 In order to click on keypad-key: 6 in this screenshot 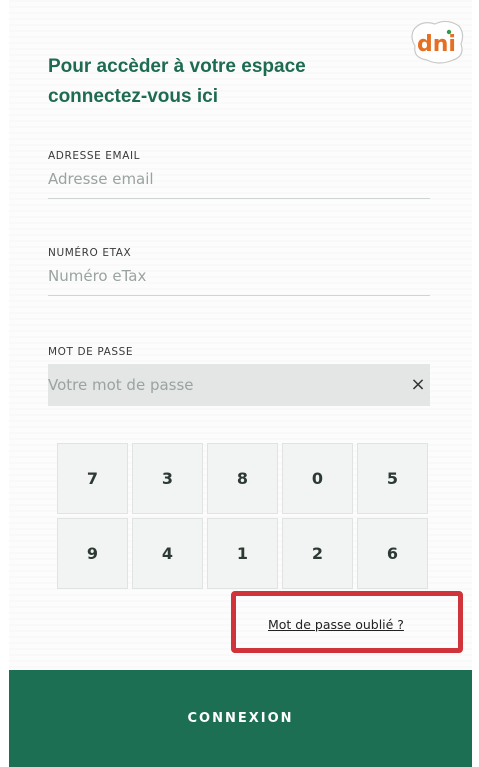, I will do `click(392, 553)`.